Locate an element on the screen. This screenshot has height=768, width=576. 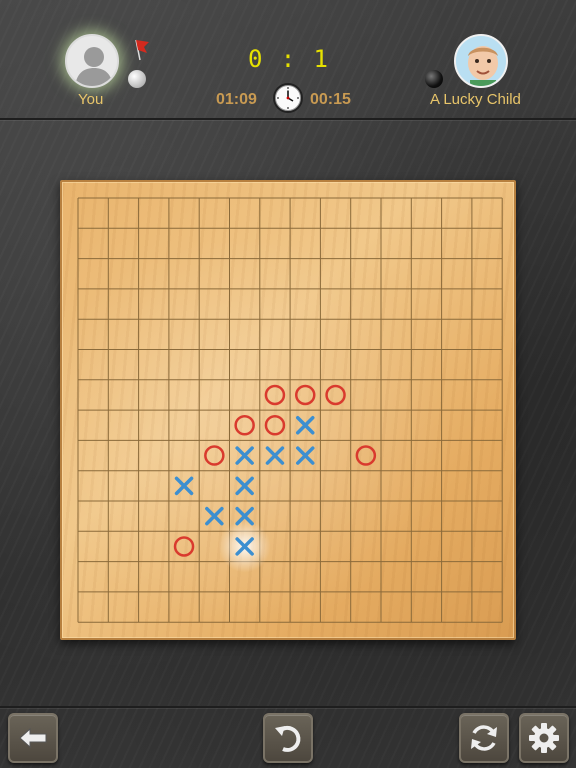
arrow-left-icon is located at coordinates (33, 738).